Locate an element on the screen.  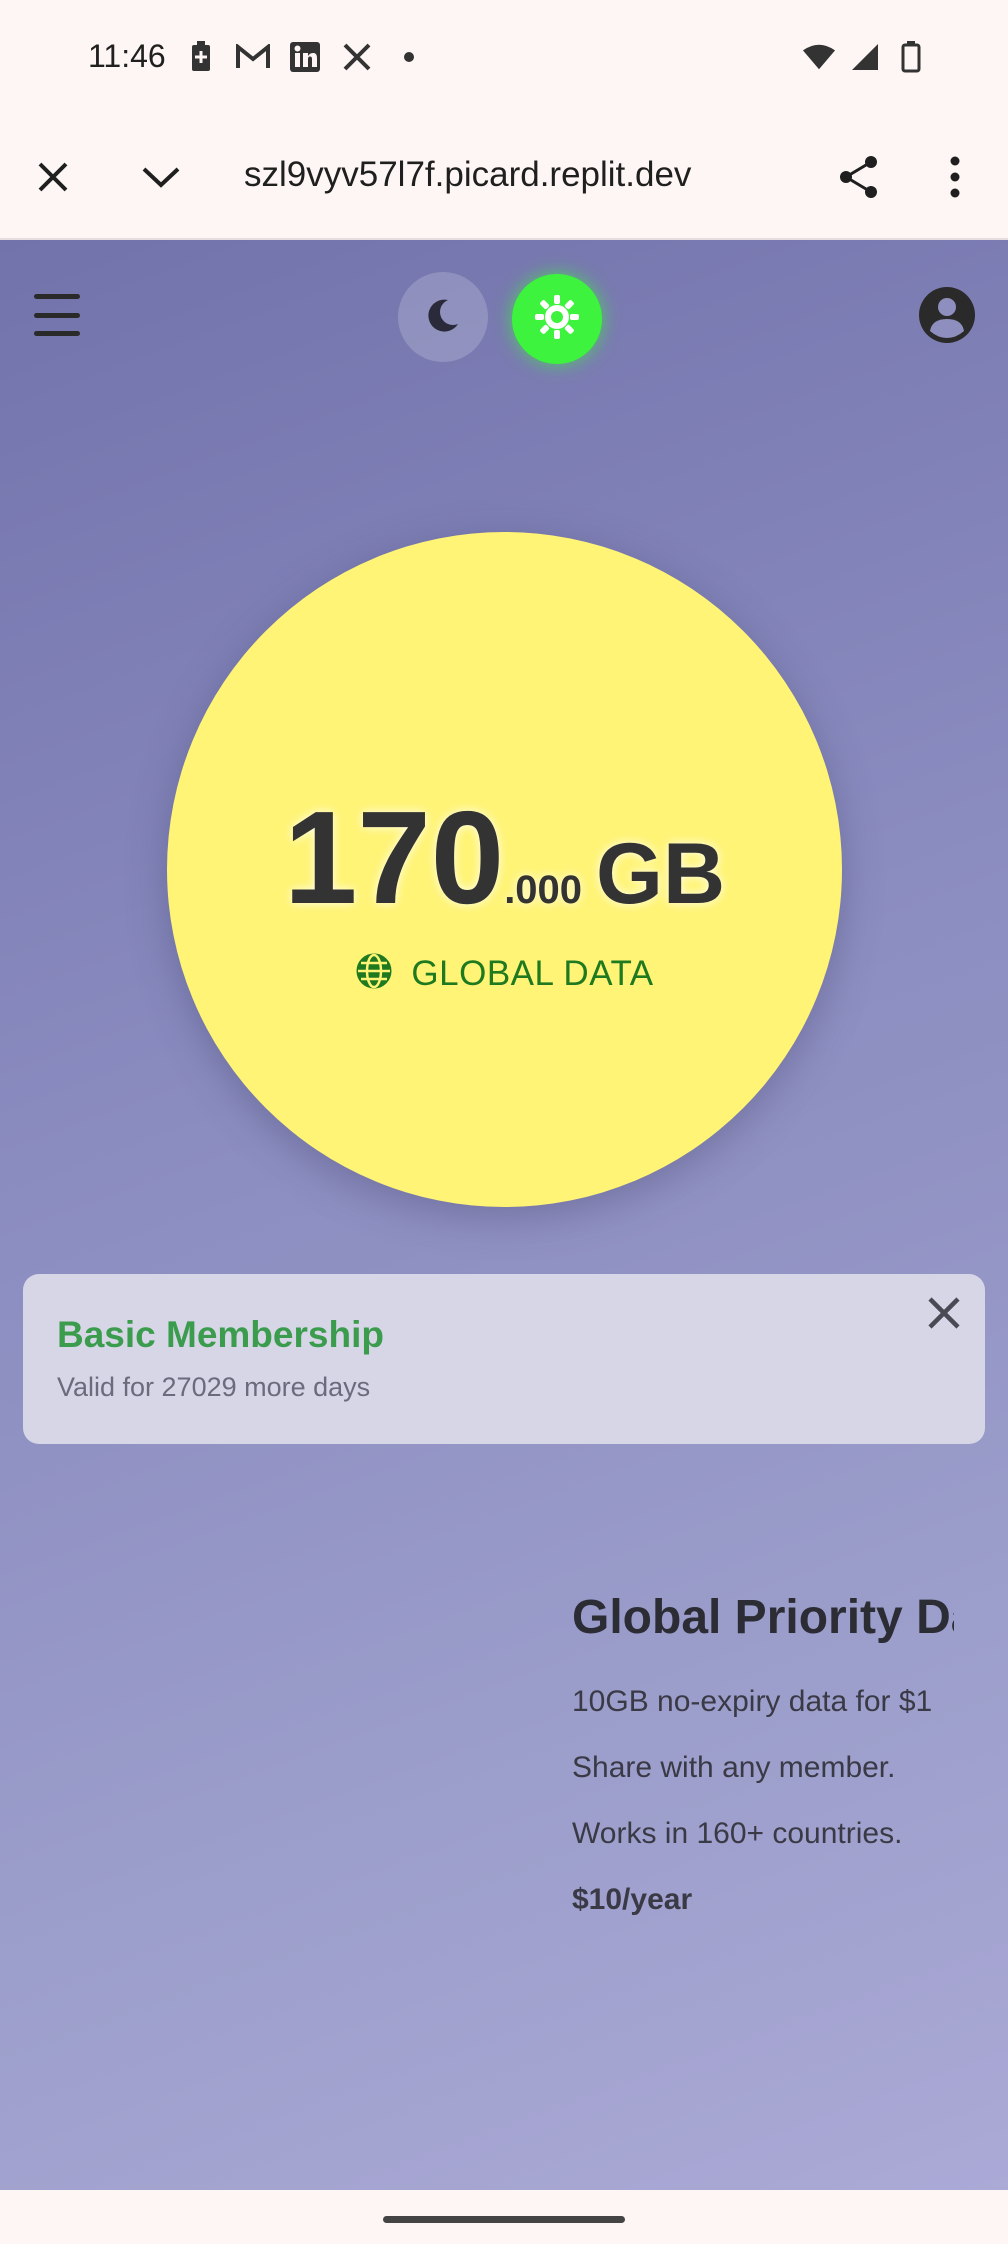
dot-icon is located at coordinates (409, 57).